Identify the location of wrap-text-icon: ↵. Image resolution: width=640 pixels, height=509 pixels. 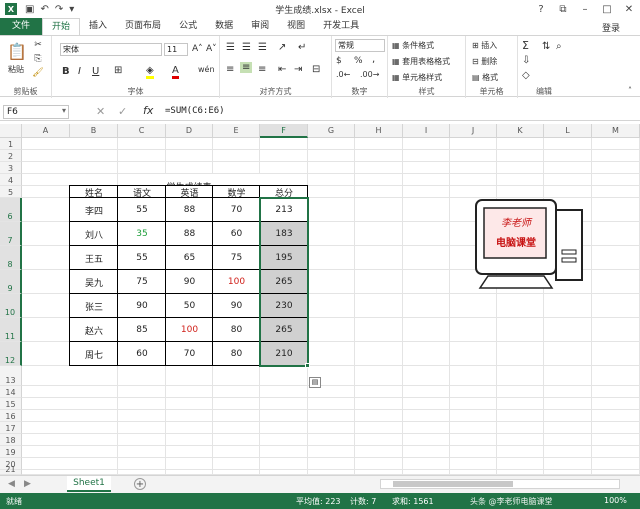
(302, 47).